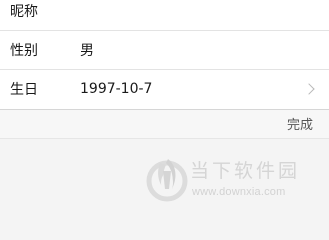  Describe the element at coordinates (164, 124) in the screenshot. I see `picker-toolbar: 完成` at that location.